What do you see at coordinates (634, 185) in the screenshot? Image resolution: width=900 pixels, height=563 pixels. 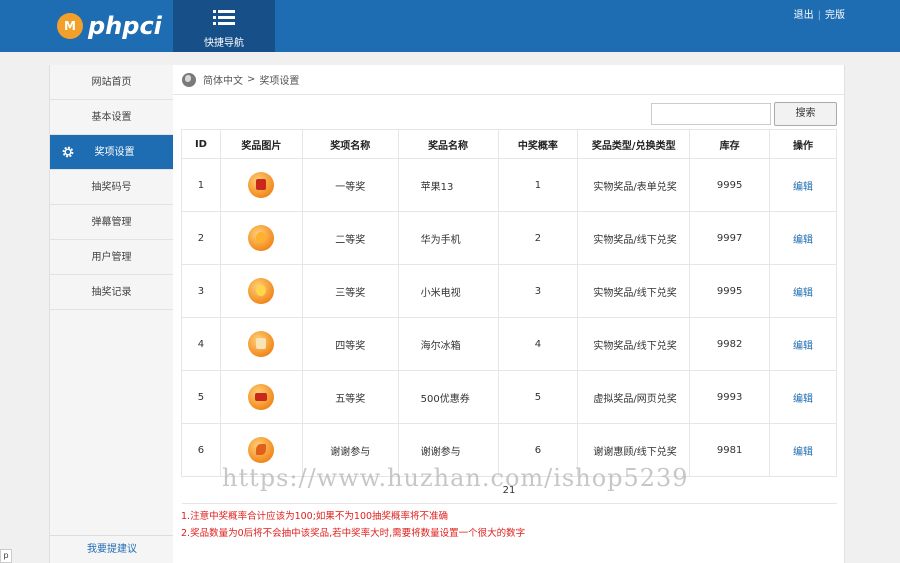 I see `cell-type: 实物奖品/表单兑奖` at bounding box center [634, 185].